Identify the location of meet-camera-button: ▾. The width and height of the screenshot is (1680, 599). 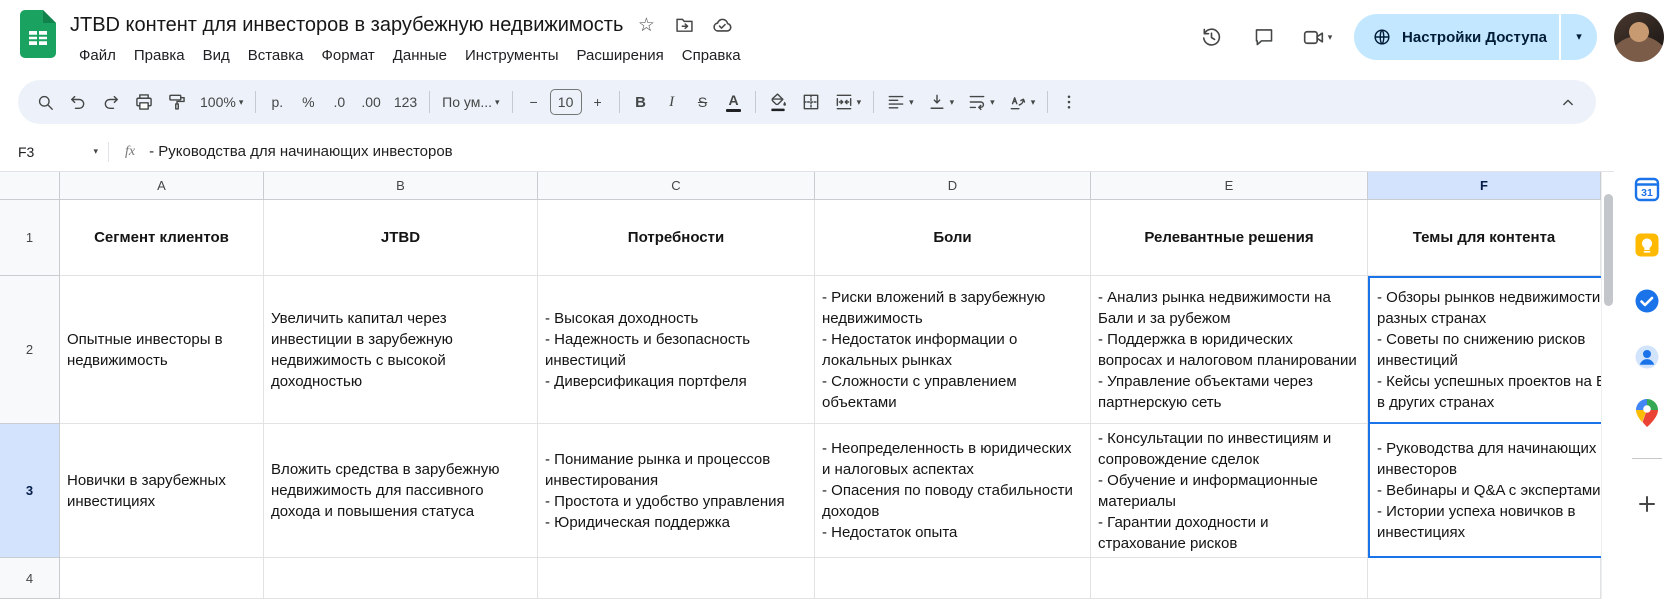
(1317, 37).